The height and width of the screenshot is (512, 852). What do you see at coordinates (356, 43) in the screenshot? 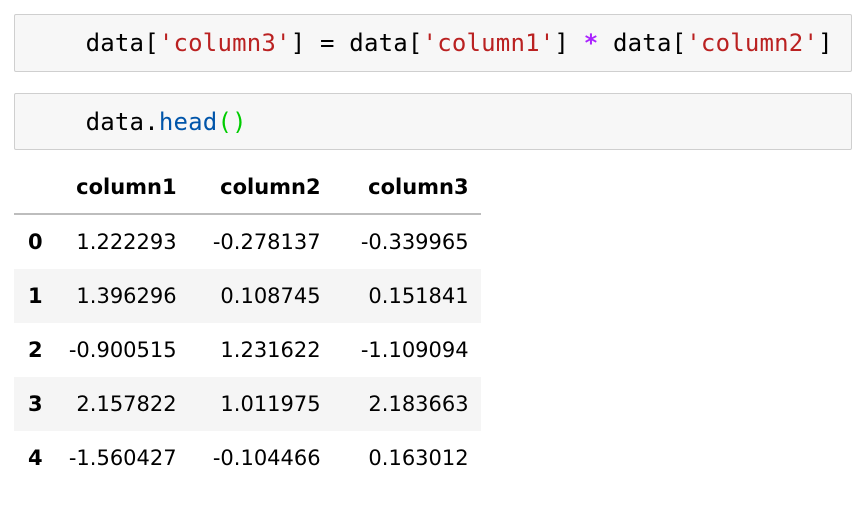
I see `code-token: ] = data[` at bounding box center [356, 43].